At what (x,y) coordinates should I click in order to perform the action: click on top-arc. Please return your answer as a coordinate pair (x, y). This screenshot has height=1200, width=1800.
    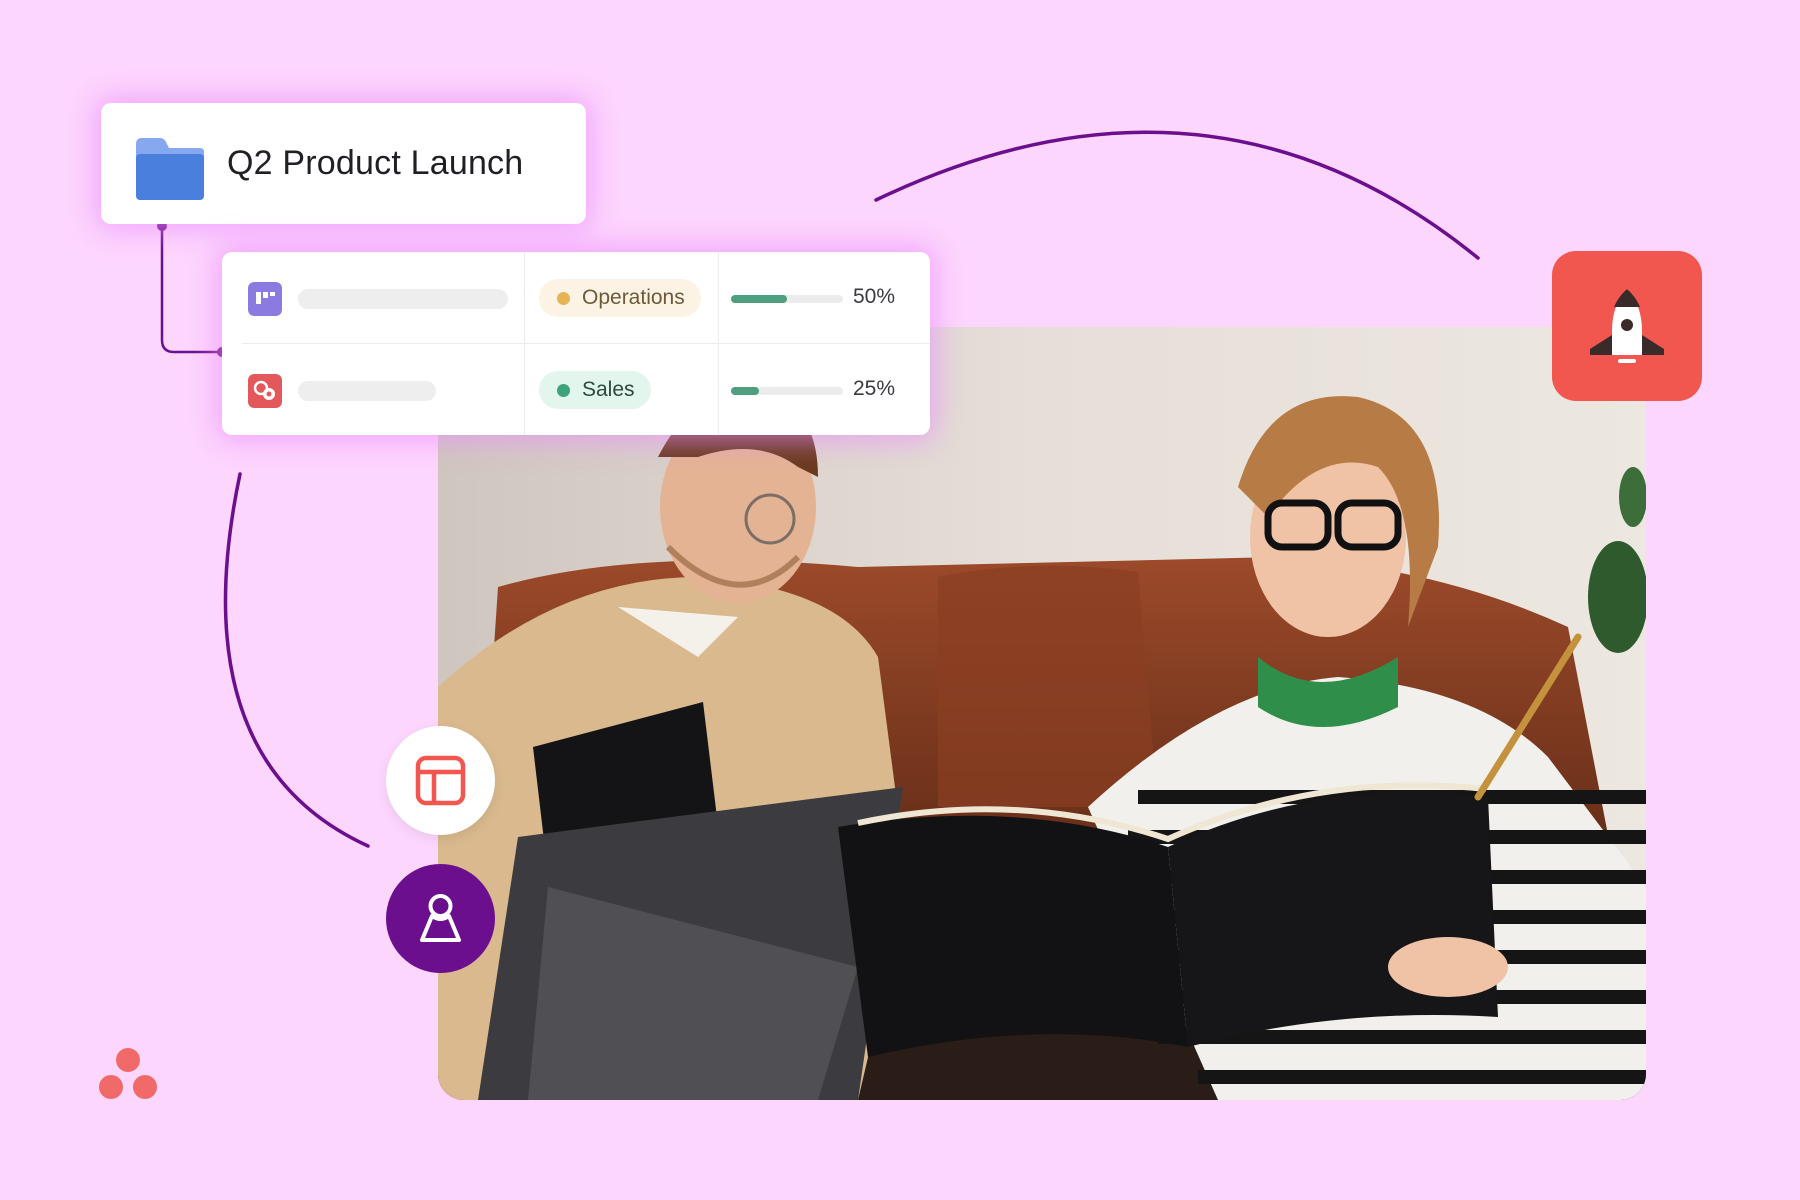
    Looking at the image, I should click on (1177, 195).